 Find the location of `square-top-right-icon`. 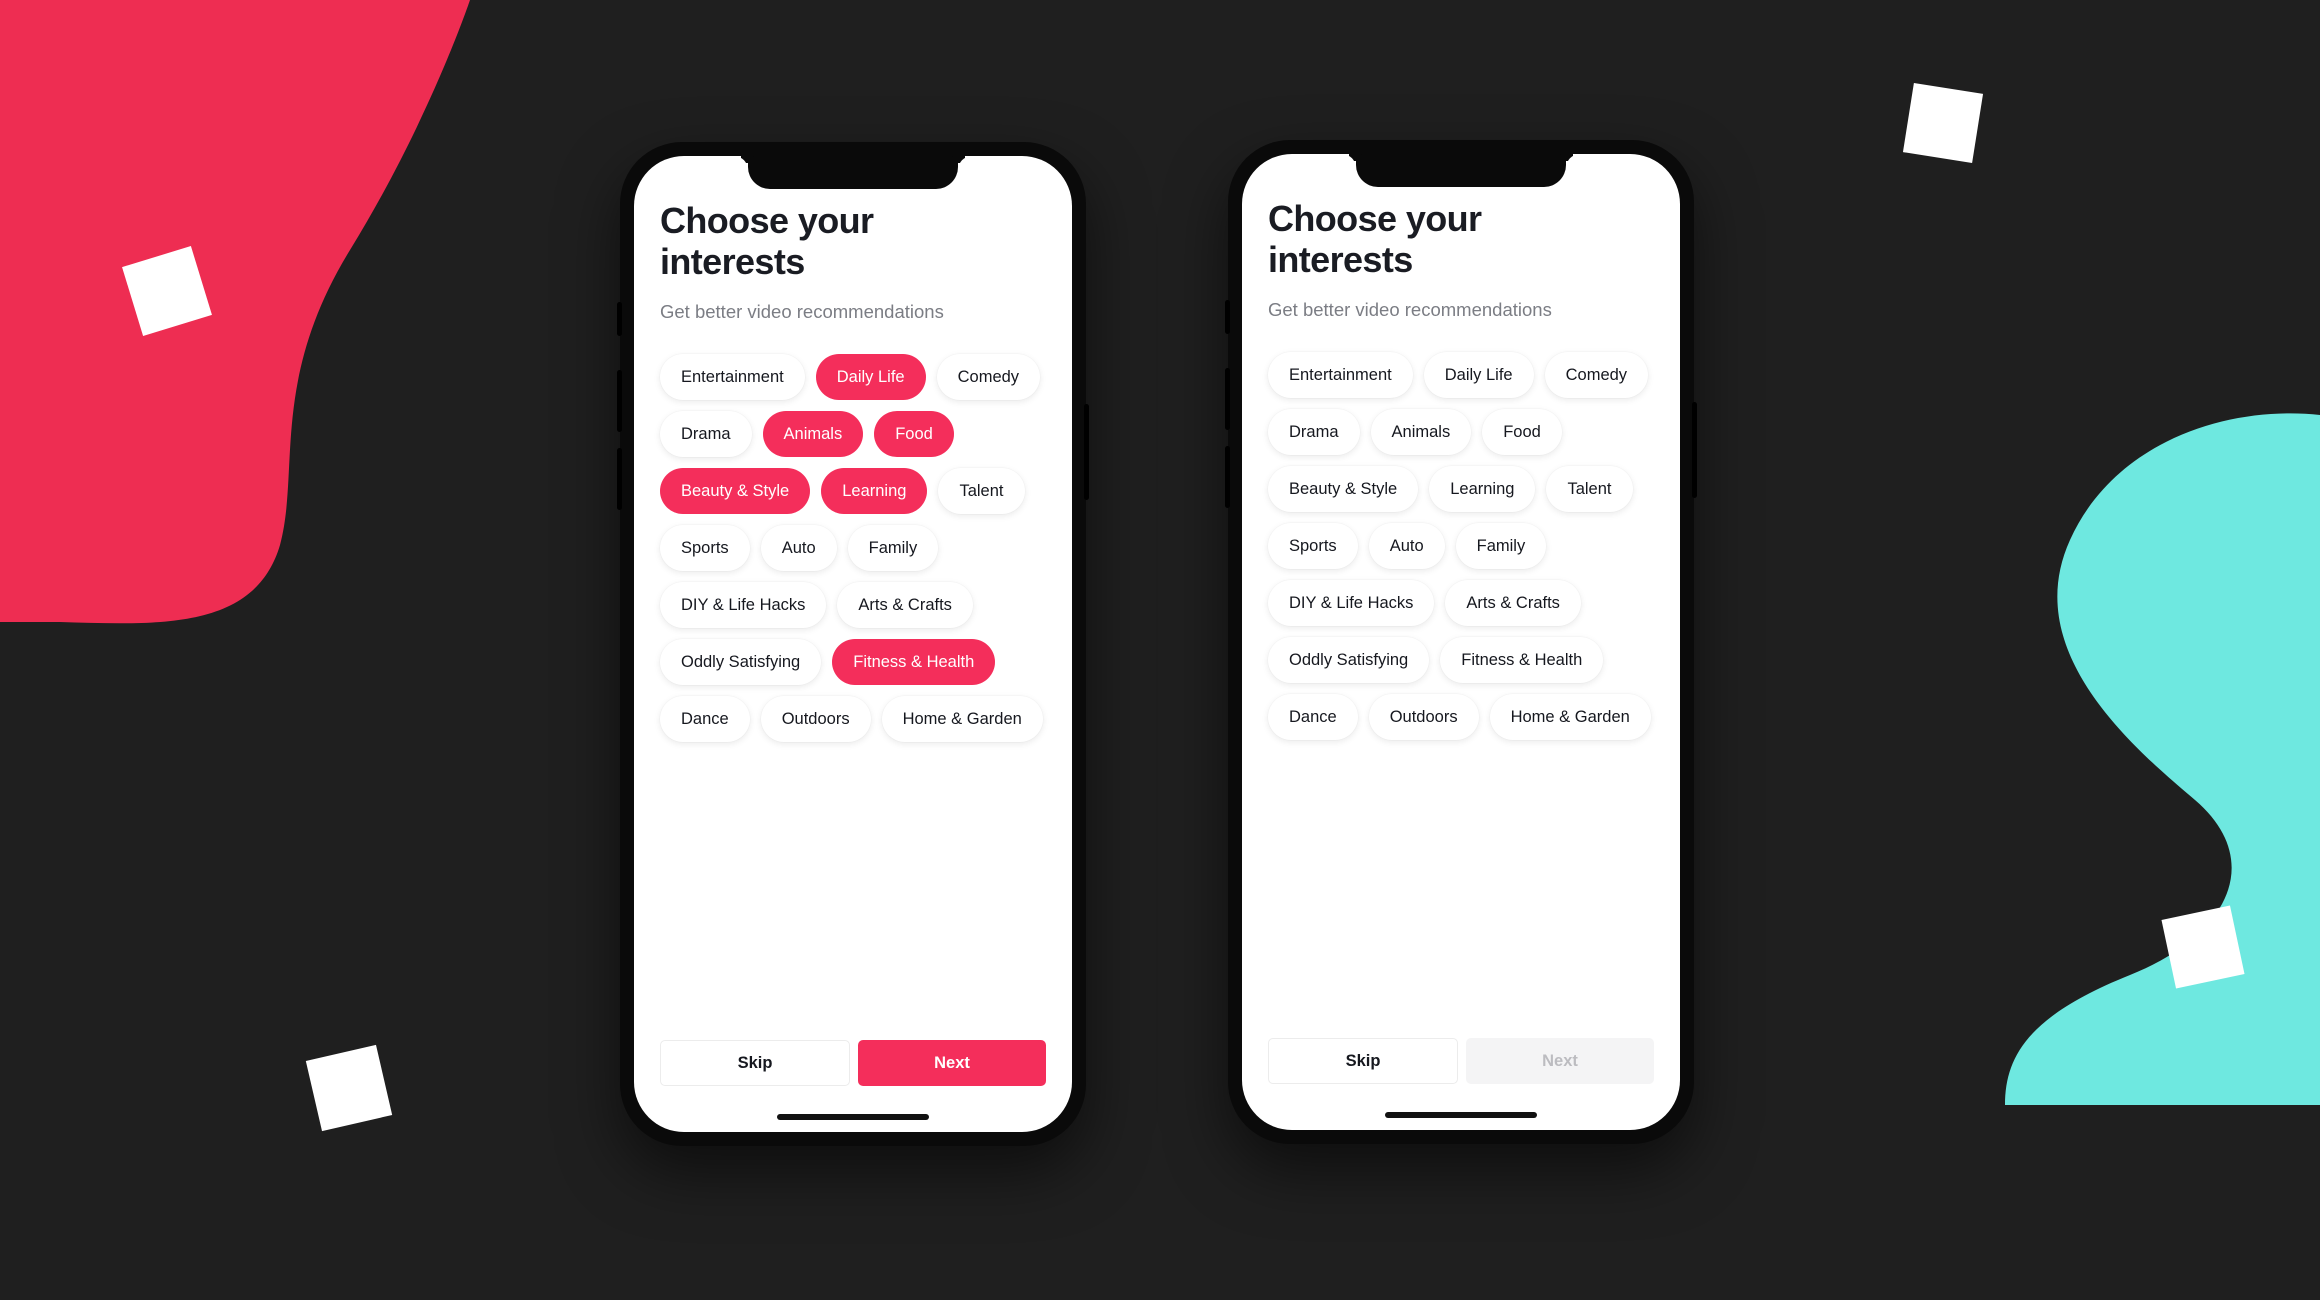

square-top-right-icon is located at coordinates (1943, 123).